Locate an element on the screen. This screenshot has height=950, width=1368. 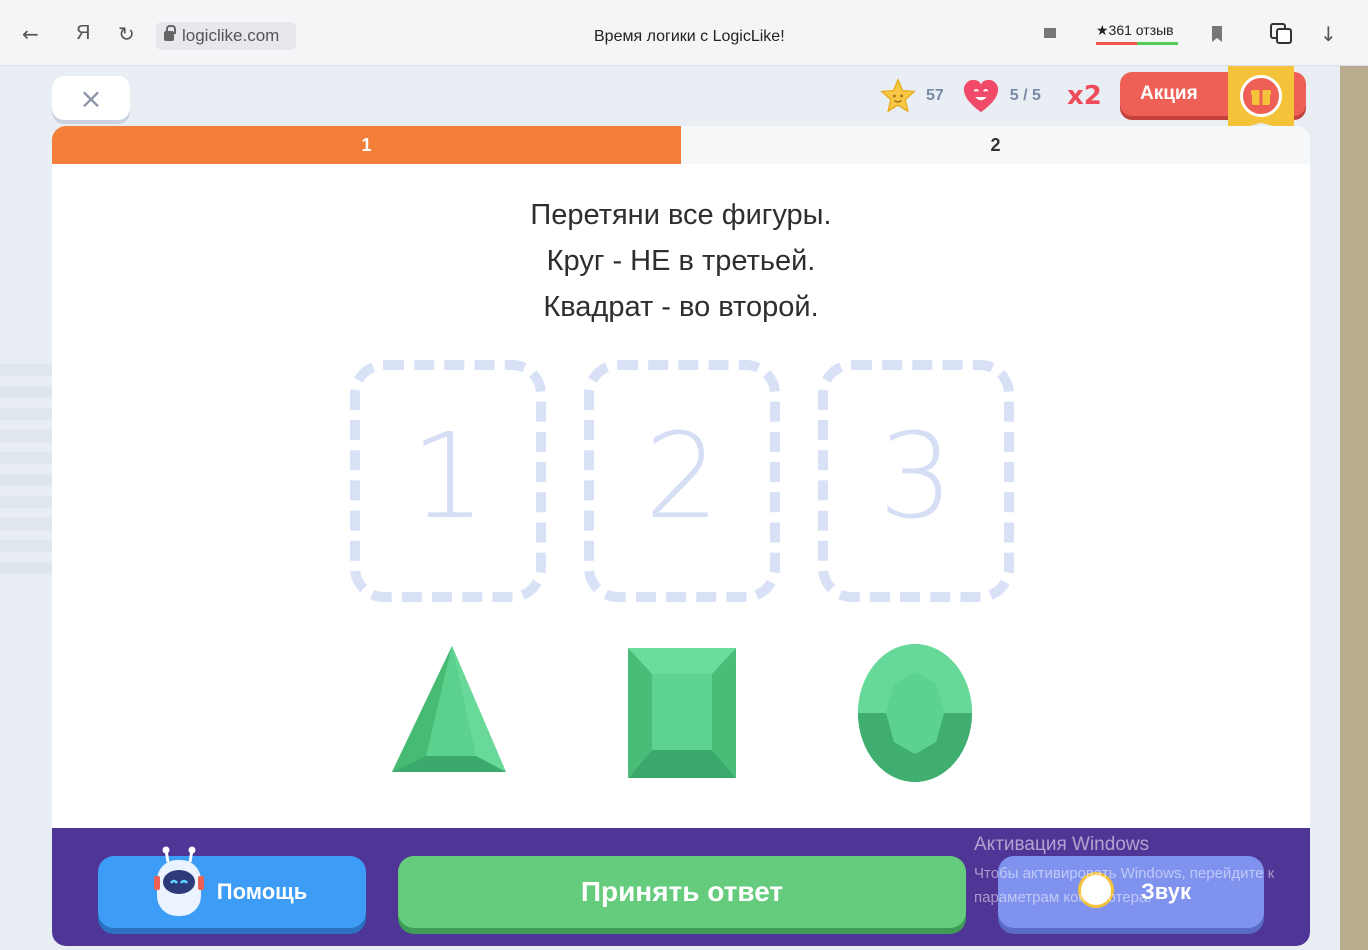
circle-shape is located at coordinates (915, 713).